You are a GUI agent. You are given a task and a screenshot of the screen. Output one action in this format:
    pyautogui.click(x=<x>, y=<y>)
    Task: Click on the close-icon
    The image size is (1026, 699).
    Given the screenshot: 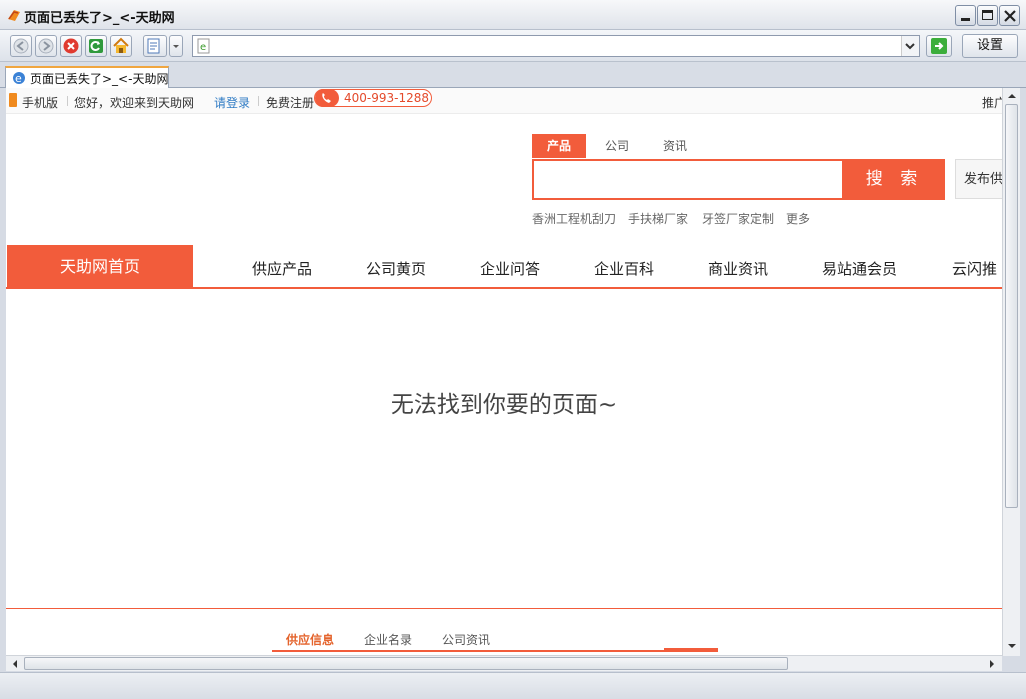 What is the action you would take?
    pyautogui.click(x=1010, y=16)
    